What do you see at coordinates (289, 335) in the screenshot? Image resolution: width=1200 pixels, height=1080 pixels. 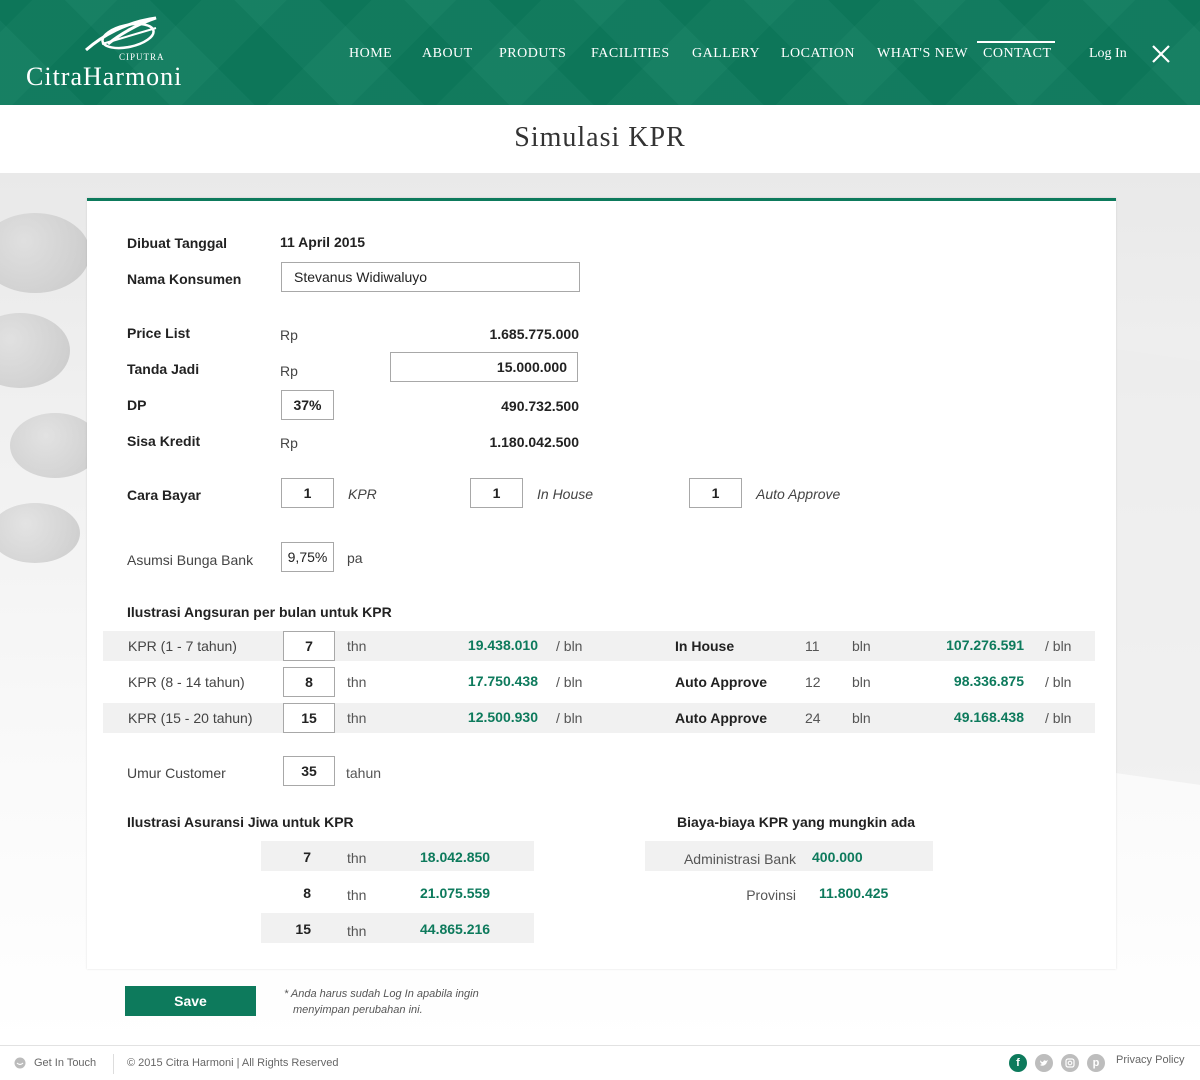 I see `price-currency: Rp` at bounding box center [289, 335].